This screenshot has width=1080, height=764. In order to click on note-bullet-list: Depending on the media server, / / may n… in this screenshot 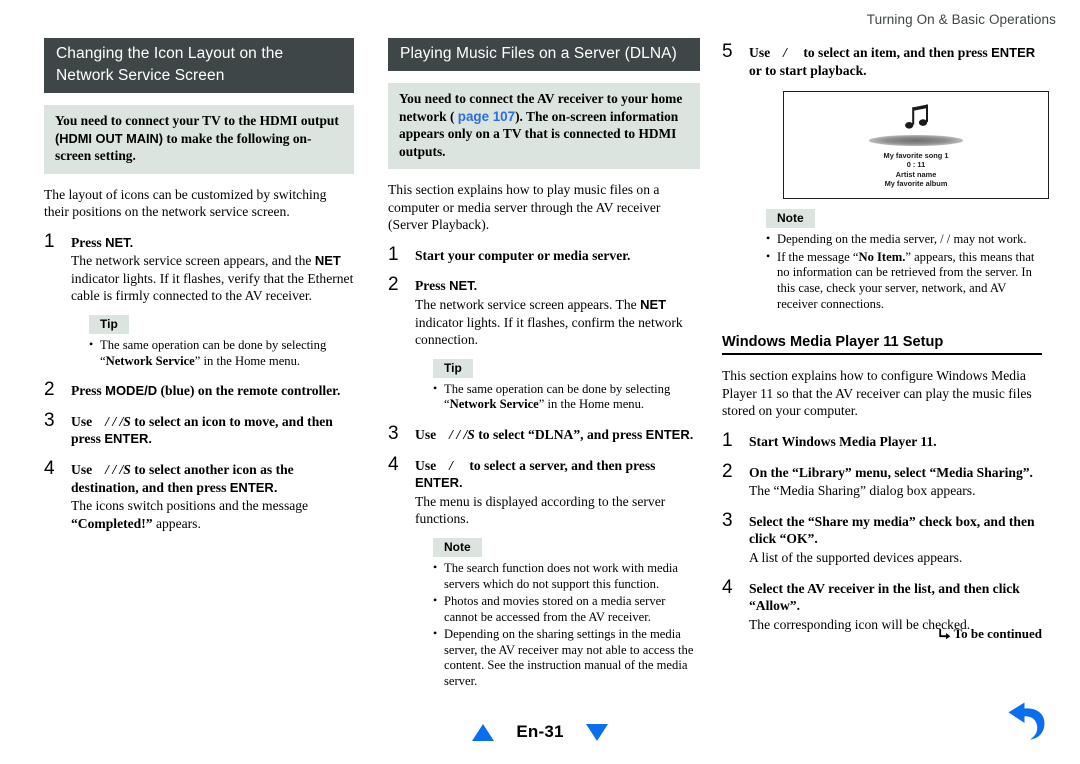, I will do `click(904, 271)`.